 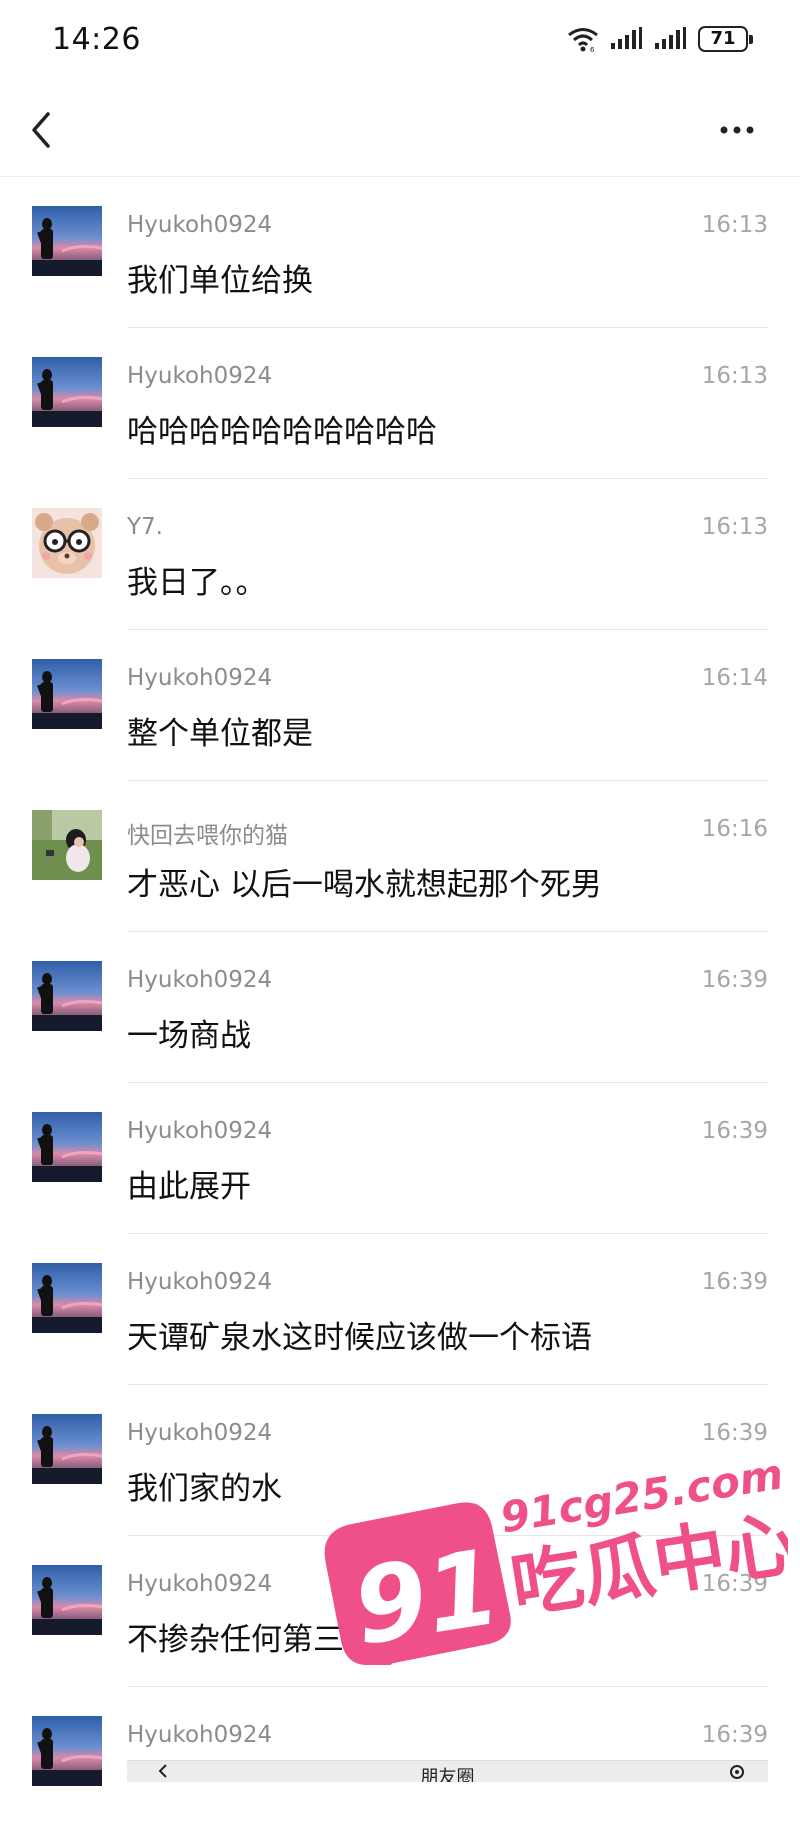 What do you see at coordinates (207, 833) in the screenshot?
I see `sender-name: 快回去喂你的猫` at bounding box center [207, 833].